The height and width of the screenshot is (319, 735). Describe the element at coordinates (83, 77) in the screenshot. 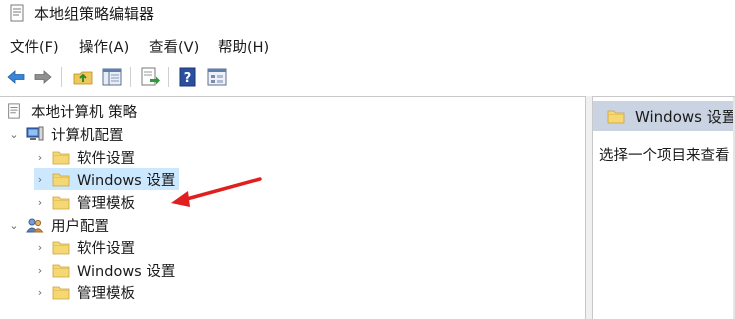

I see `up-folder-icon` at that location.